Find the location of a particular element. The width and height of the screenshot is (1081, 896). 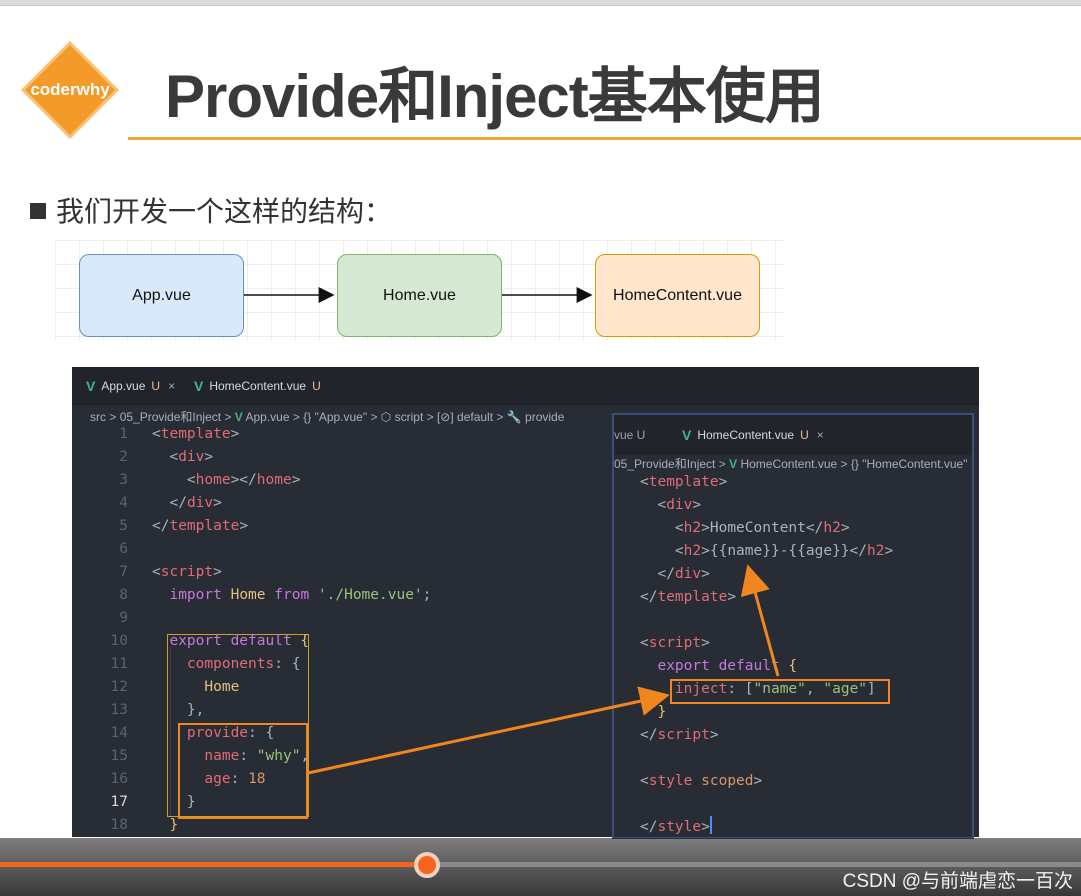

diagram-node-homecontent: HomeContent.vue is located at coordinates (677, 295).